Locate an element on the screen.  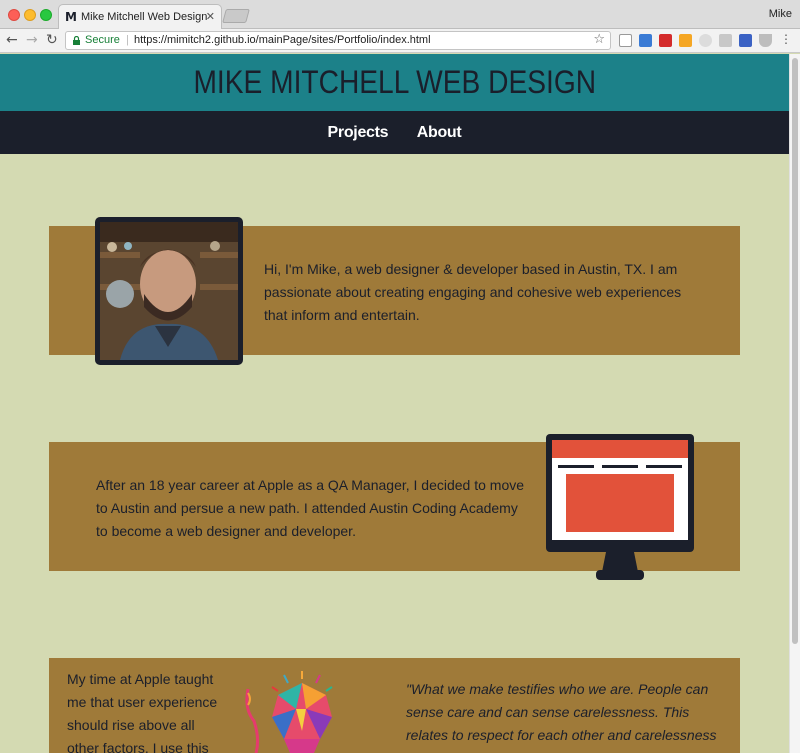
tab-close-icon: ✕ is located at coordinates (210, 16).